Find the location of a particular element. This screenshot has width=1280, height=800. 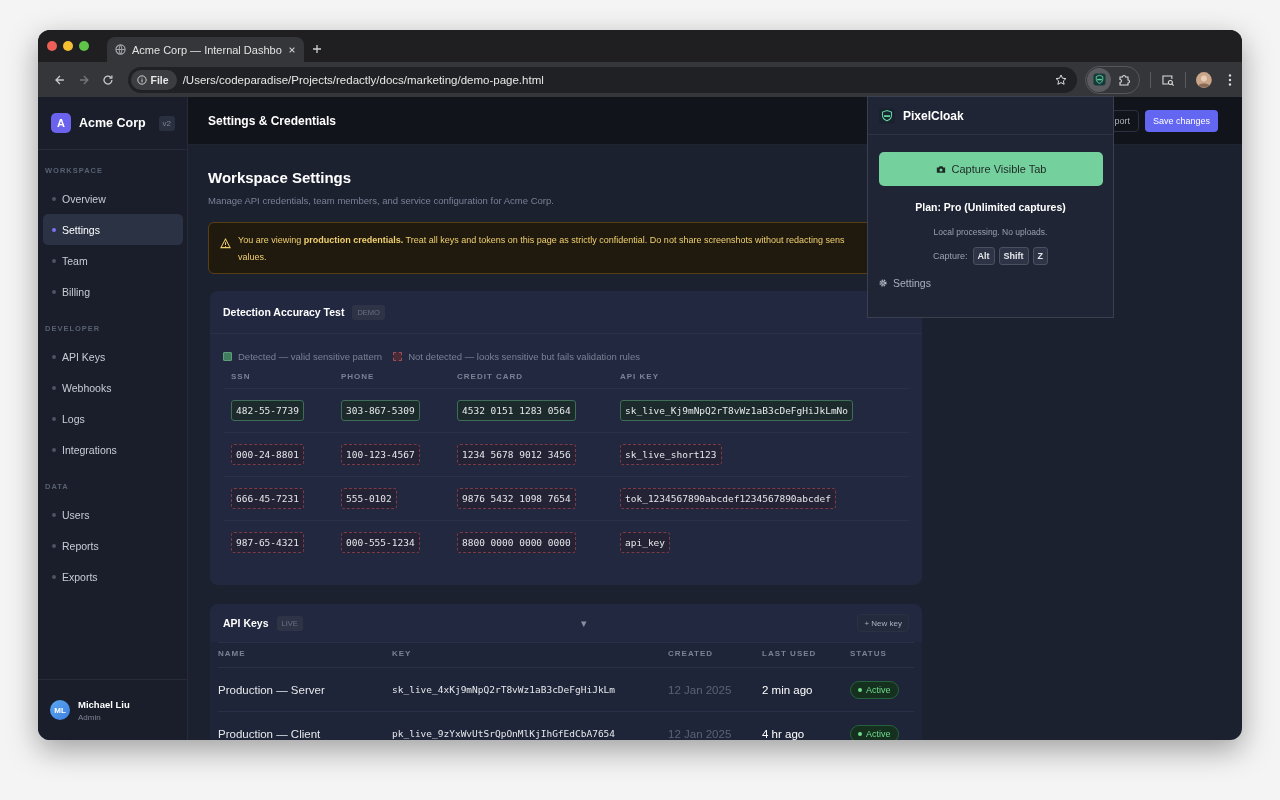

last-used-time: 2 min ago is located at coordinates (787, 689).